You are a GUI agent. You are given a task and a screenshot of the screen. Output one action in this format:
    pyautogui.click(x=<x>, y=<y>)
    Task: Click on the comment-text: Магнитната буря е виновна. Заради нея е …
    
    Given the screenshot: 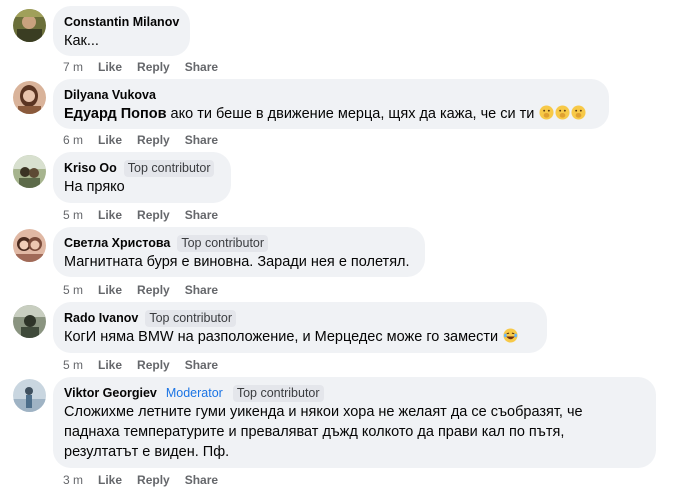 What is the action you would take?
    pyautogui.click(x=237, y=262)
    